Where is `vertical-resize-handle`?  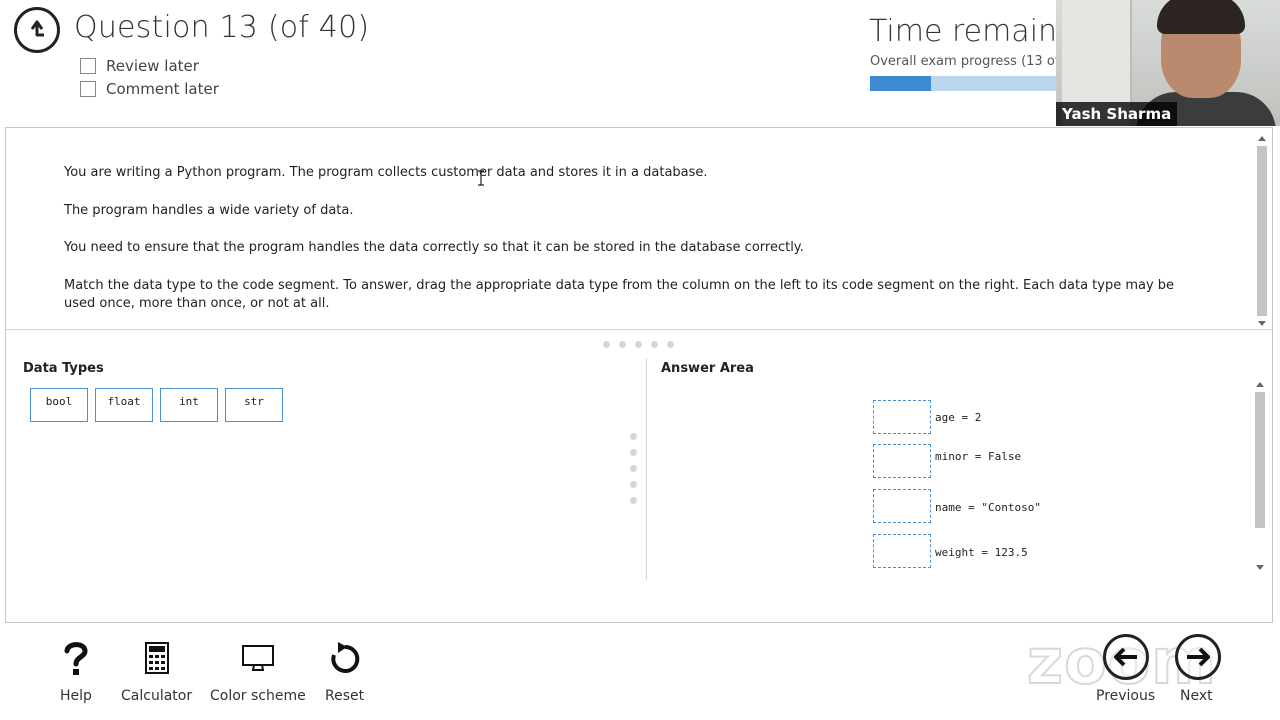 vertical-resize-handle is located at coordinates (633, 468).